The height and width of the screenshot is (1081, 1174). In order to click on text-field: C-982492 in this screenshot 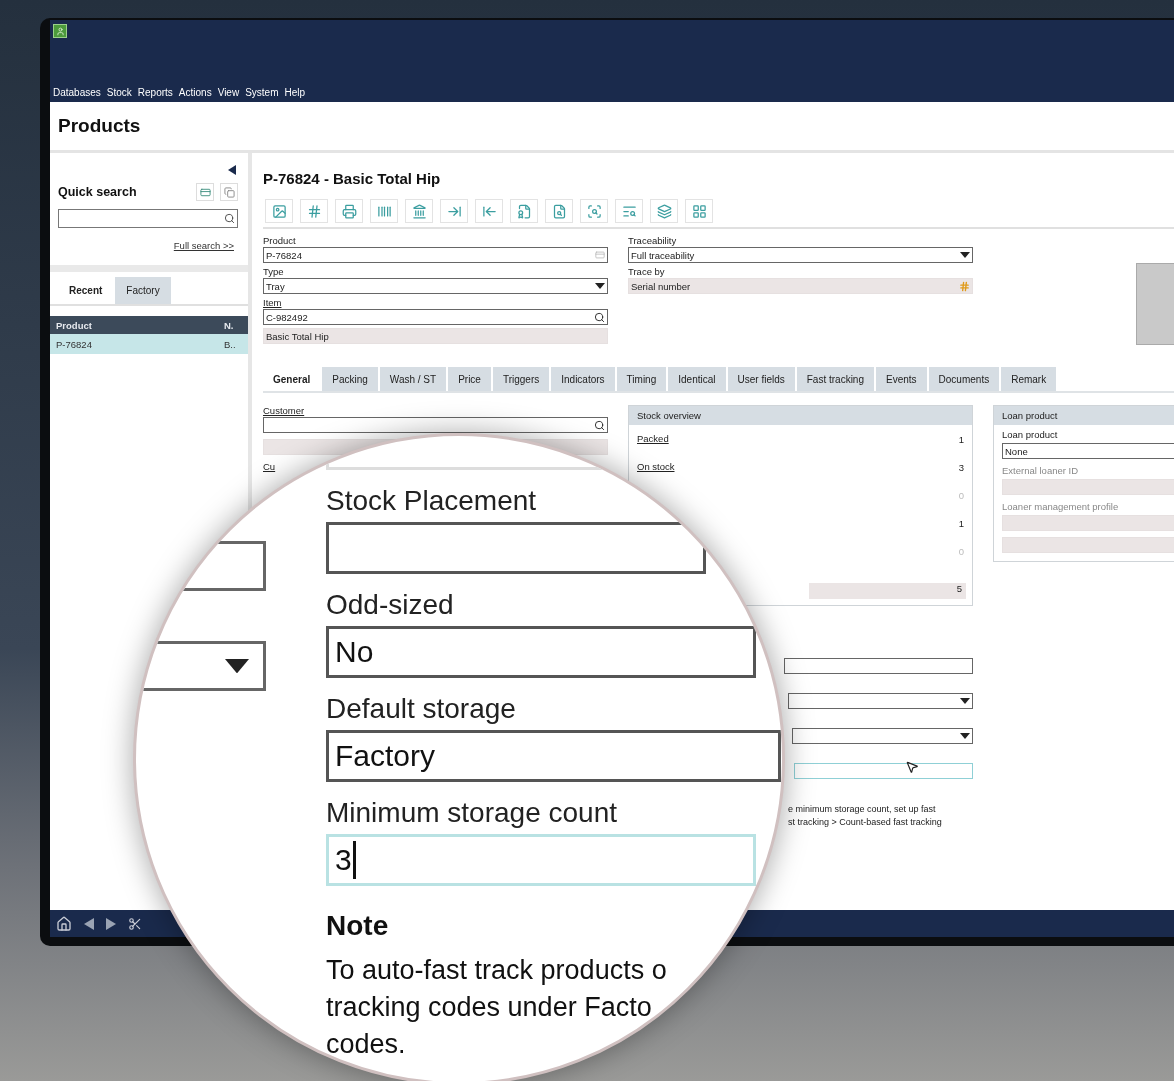, I will do `click(435, 317)`.